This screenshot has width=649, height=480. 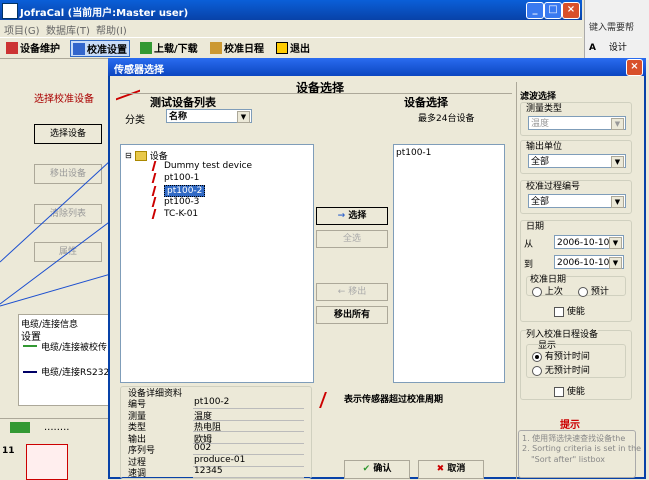 I want to click on expected-radio: 预计, so click(x=593, y=290).